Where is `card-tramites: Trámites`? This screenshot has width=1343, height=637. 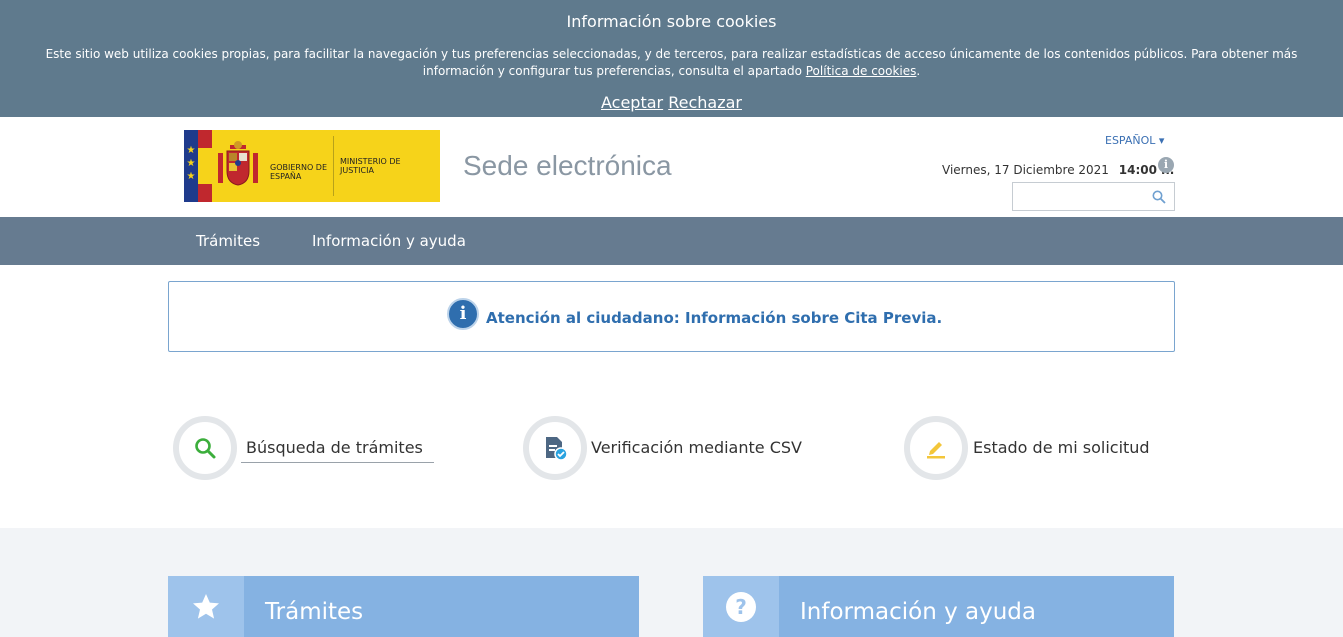 card-tramites: Trámites is located at coordinates (403, 606).